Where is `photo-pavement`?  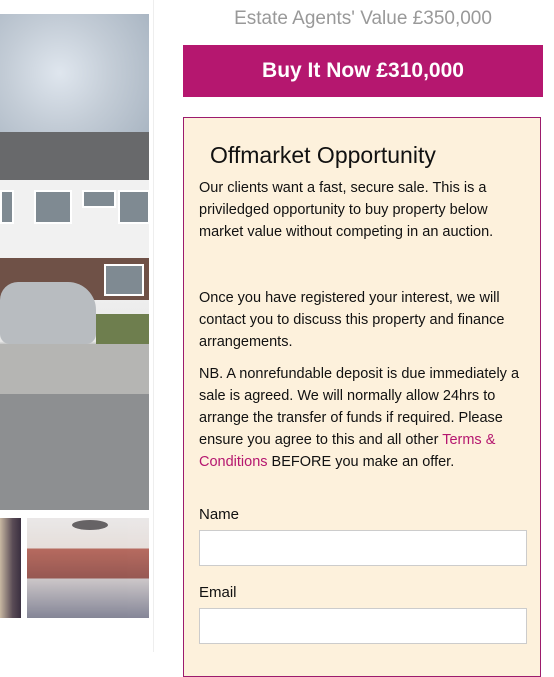 photo-pavement is located at coordinates (74, 369).